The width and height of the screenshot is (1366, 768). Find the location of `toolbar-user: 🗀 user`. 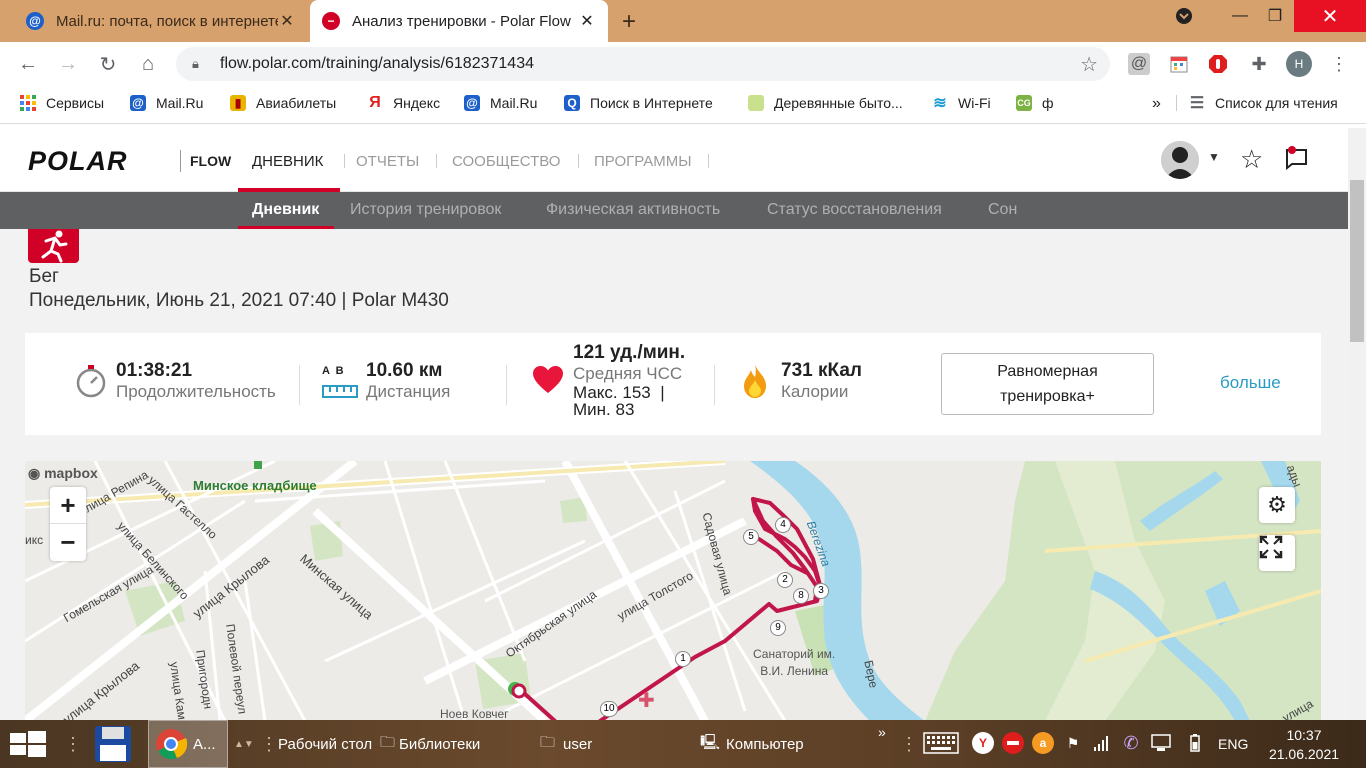

toolbar-user: 🗀 user is located at coordinates (566, 744).